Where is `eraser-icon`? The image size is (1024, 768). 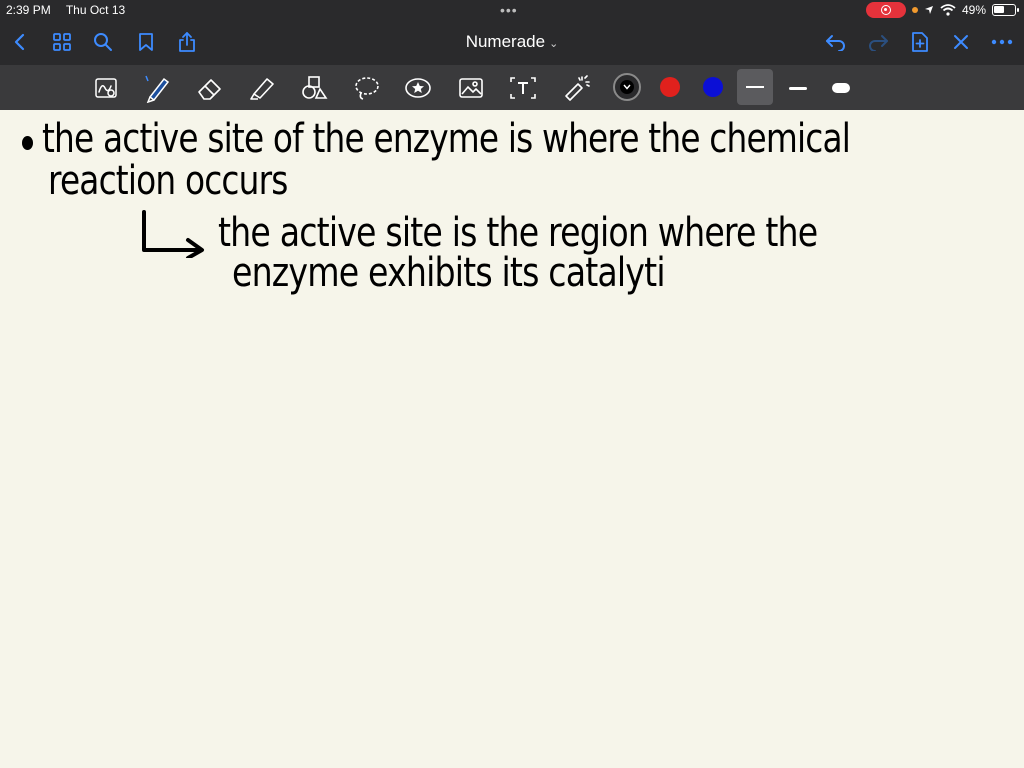
eraser-icon is located at coordinates (210, 88).